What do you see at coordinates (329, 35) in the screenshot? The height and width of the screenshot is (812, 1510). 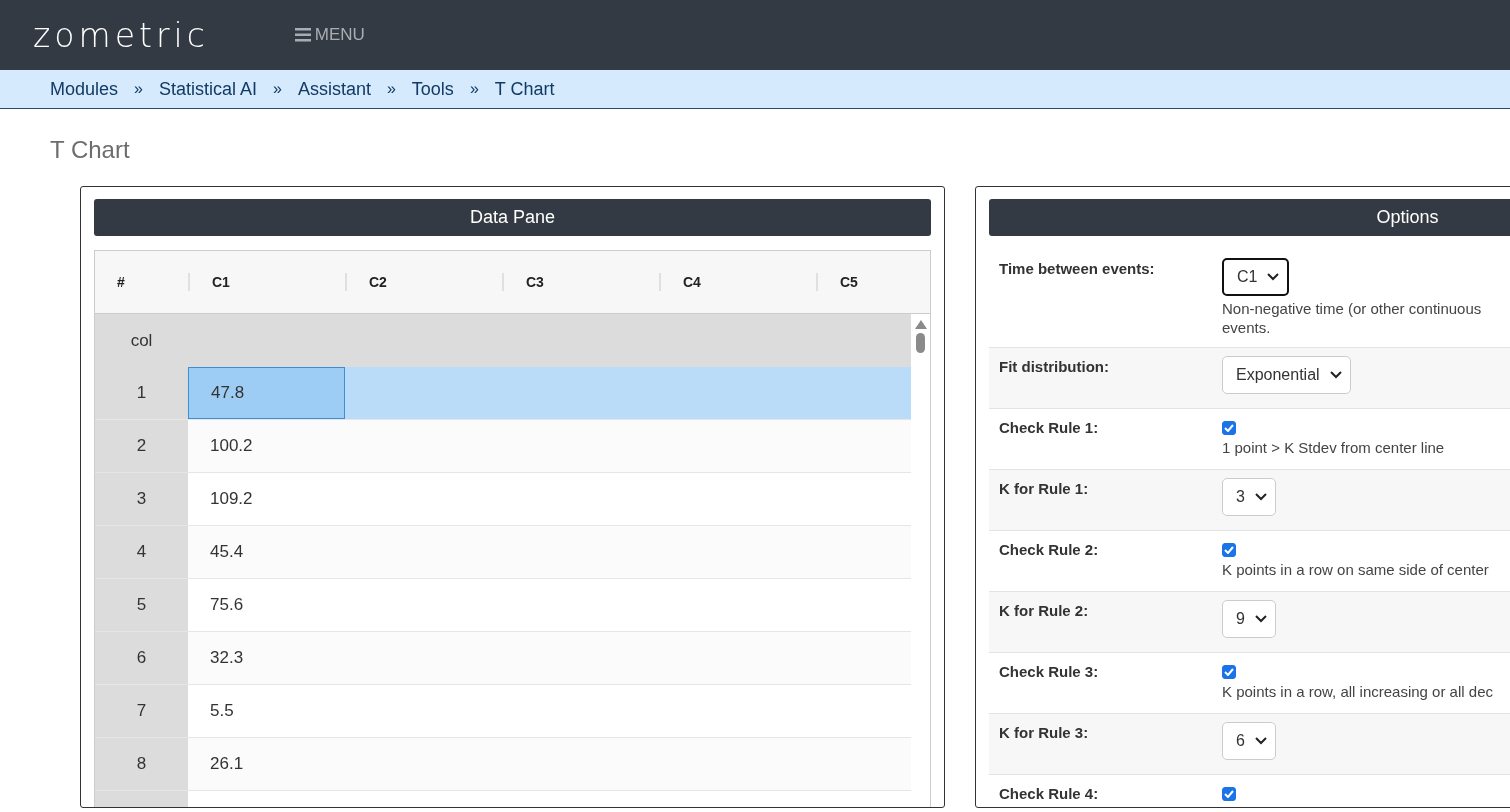 I see `menu-button: MENU` at bounding box center [329, 35].